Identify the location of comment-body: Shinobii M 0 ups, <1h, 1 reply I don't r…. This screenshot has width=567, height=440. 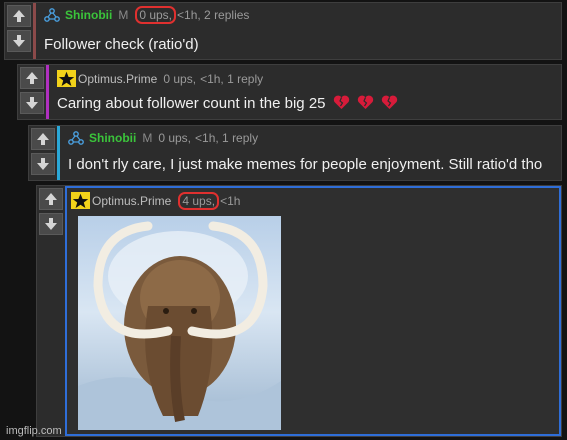
(312, 153).